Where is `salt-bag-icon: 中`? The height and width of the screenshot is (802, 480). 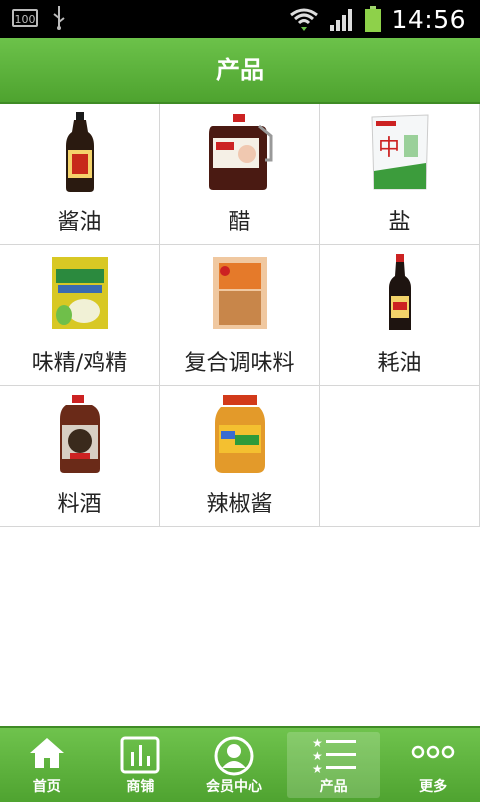
salt-bag-icon: 中 is located at coordinates (400, 152).